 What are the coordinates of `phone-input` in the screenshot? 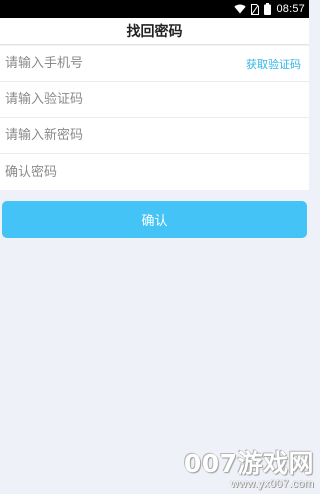 It's located at (125, 63).